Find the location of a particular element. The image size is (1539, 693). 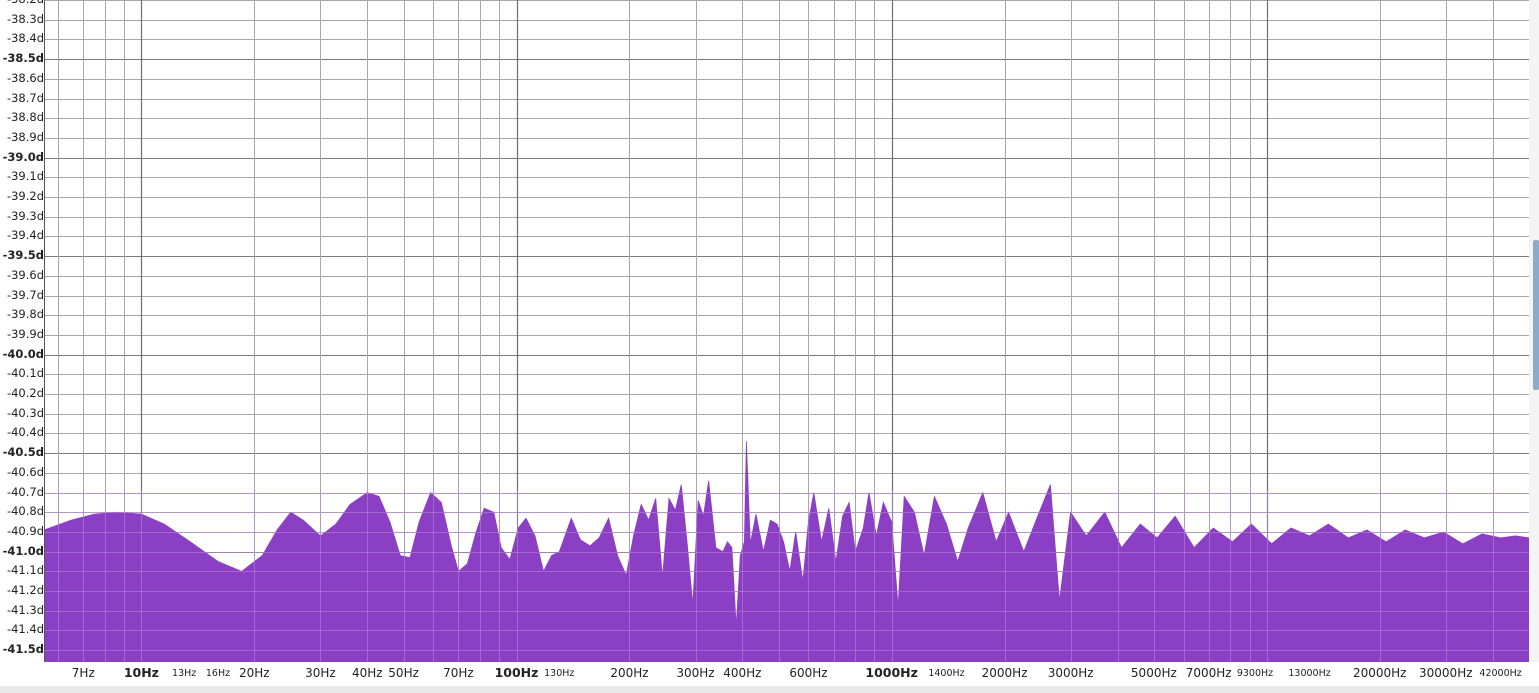

x-tick-label: 1000Hz is located at coordinates (891, 672).